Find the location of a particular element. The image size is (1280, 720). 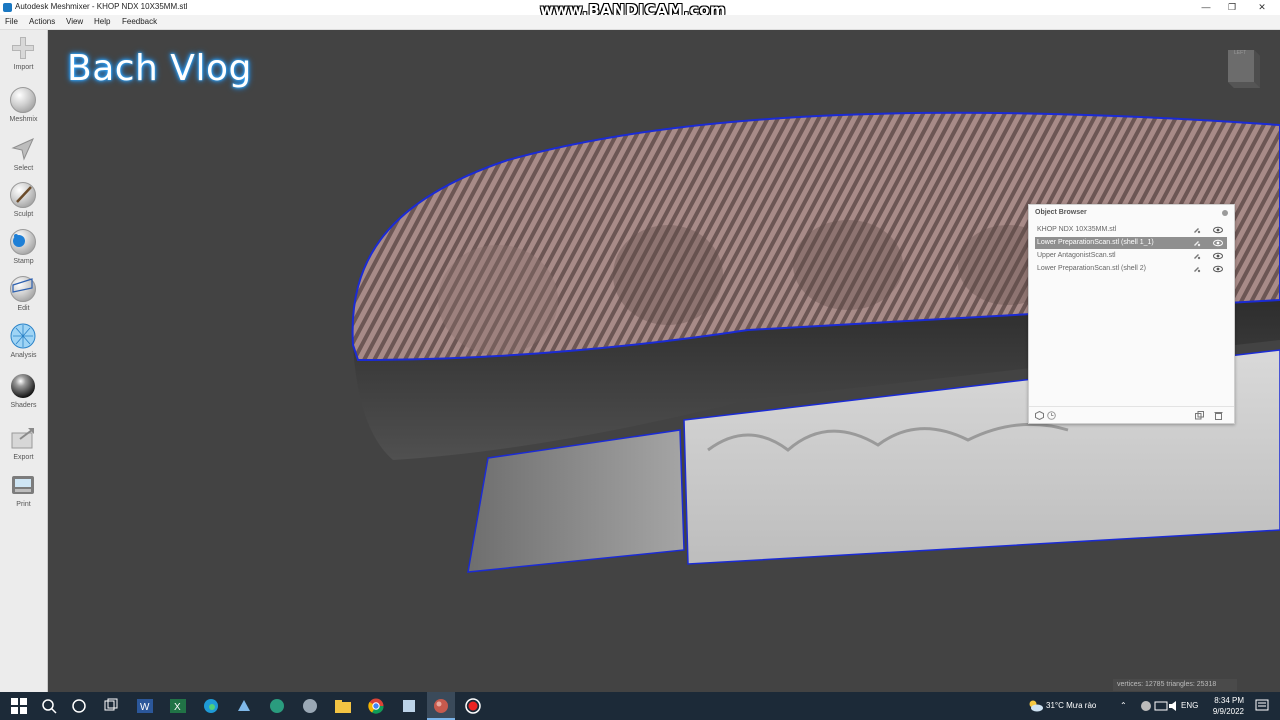

tool-label: Meshmix is located at coordinates (23, 119).